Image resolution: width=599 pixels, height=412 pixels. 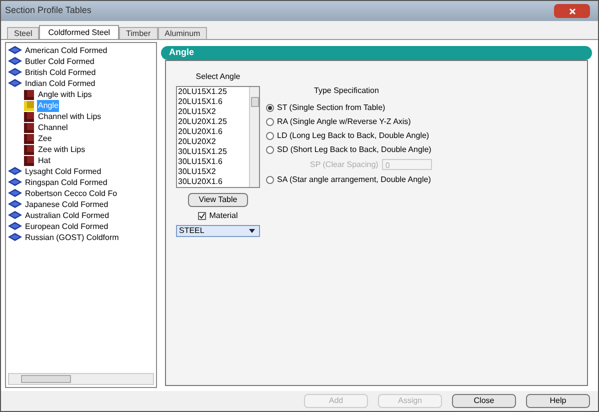 What do you see at coordinates (82, 160) in the screenshot?
I see `tree-item: Hat` at bounding box center [82, 160].